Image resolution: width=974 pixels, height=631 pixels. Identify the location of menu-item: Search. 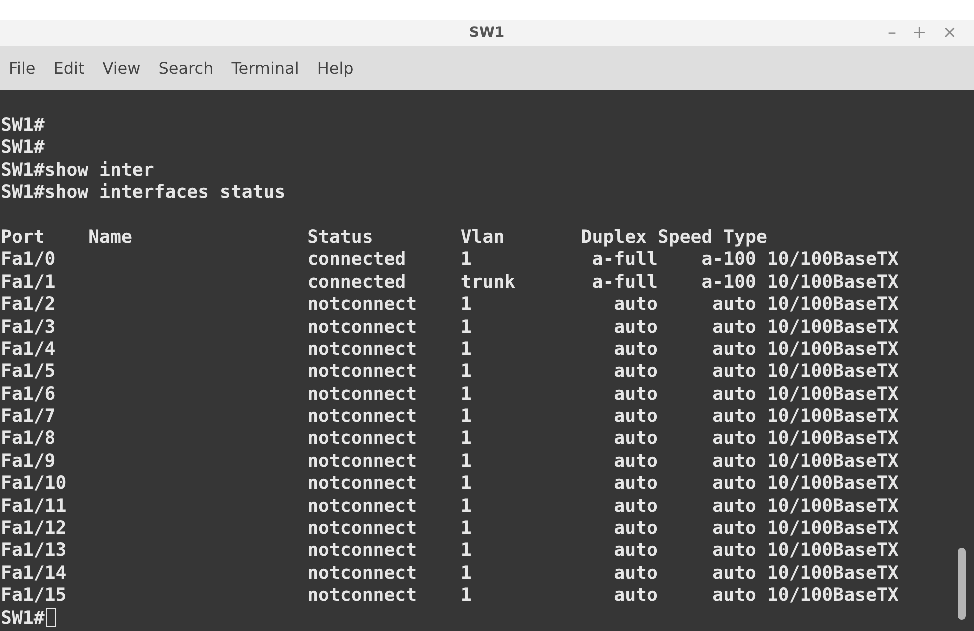
(186, 68).